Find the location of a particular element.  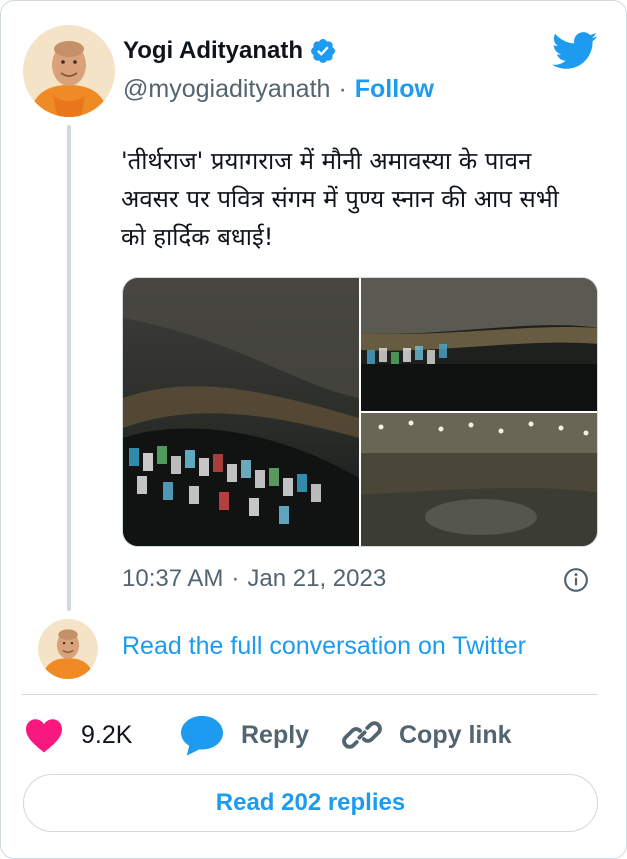

divider is located at coordinates (310, 694).